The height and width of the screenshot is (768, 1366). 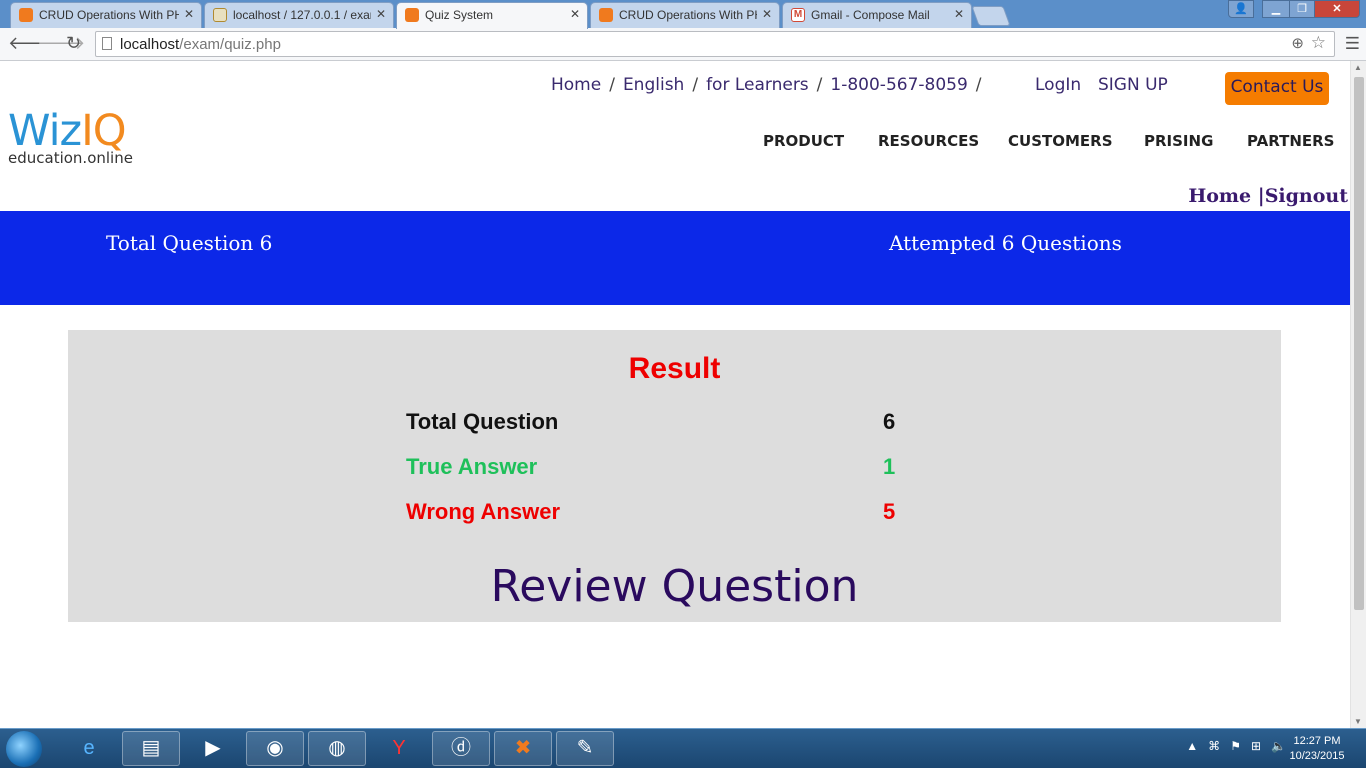 I want to click on windows-icon: ⊞, so click(x=1256, y=746).